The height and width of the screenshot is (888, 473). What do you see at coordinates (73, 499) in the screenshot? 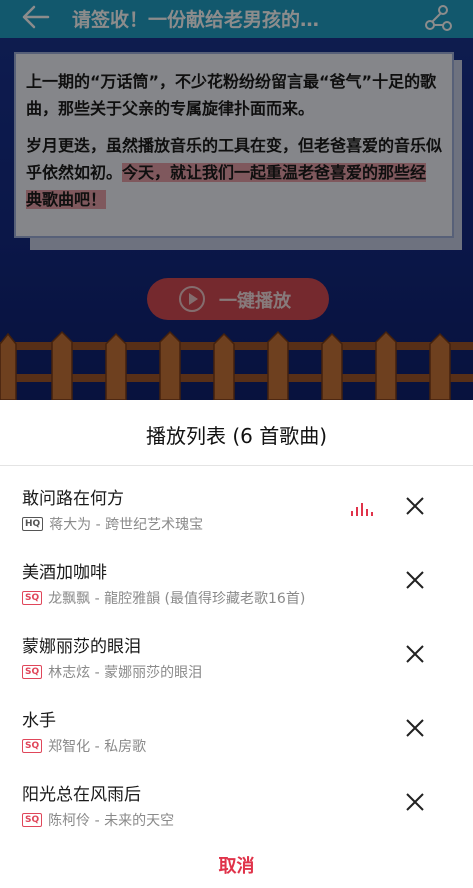
I see `song-title: 敢问路在何方` at bounding box center [73, 499].